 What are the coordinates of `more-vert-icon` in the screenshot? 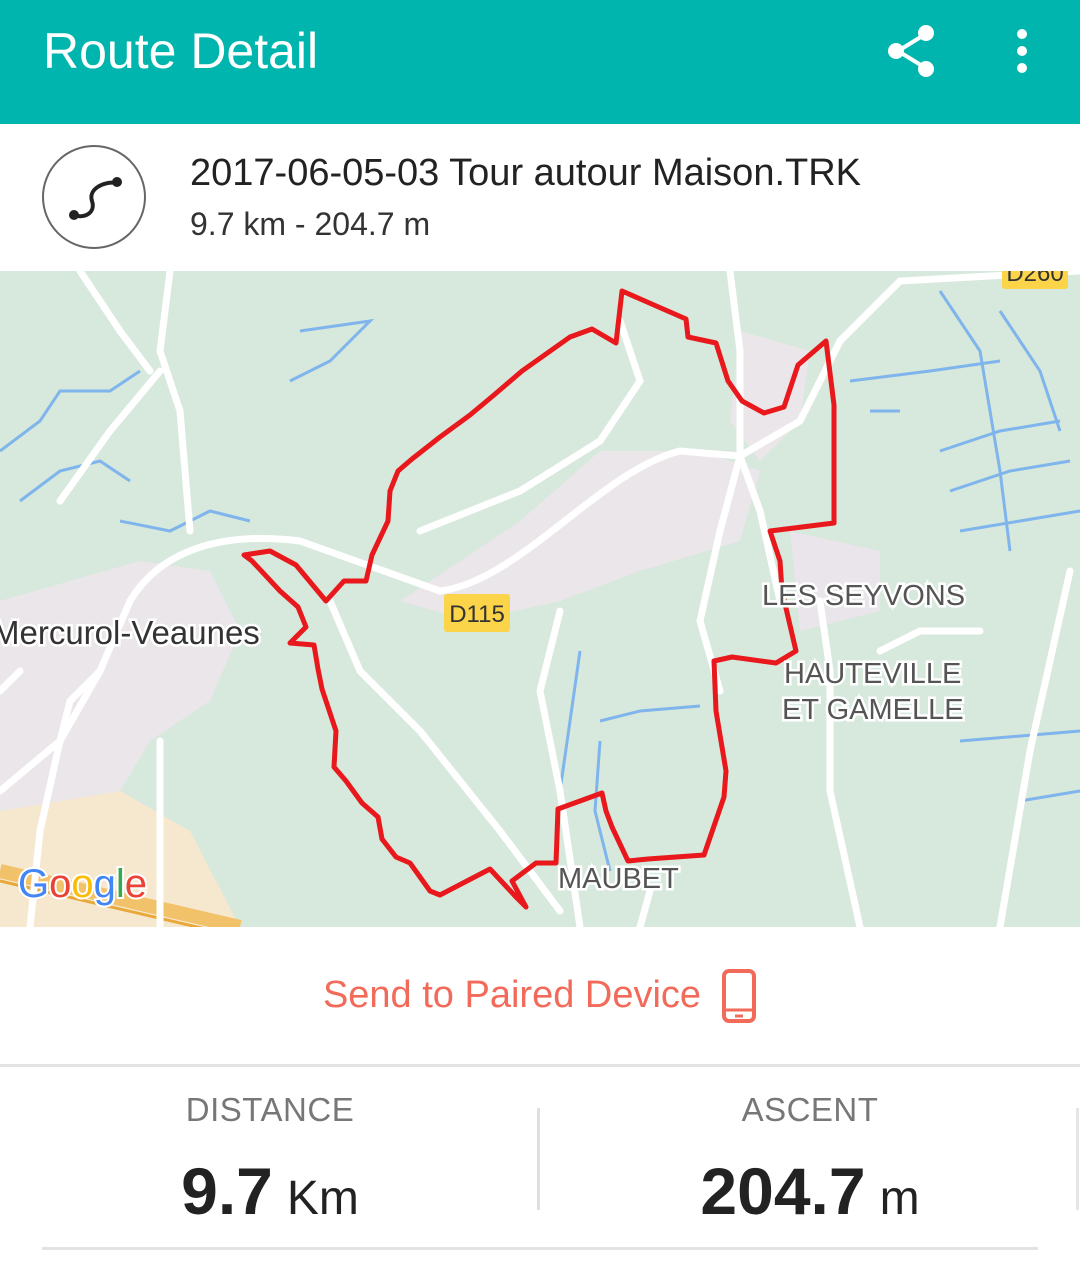 It's located at (1022, 51).